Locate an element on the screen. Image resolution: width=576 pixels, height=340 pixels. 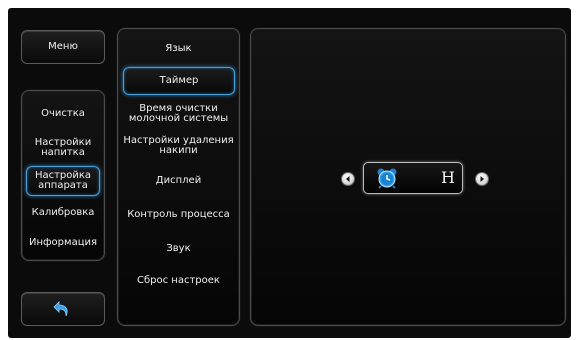
sub-item-timer: Таймер is located at coordinates (179, 81).